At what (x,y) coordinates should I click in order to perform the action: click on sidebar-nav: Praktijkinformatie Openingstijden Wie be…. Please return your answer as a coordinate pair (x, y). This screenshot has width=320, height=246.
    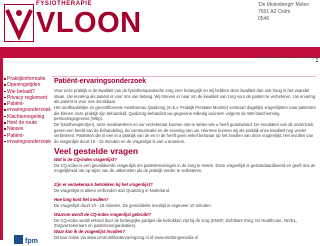
    Looking at the image, I should click on (27, 110).